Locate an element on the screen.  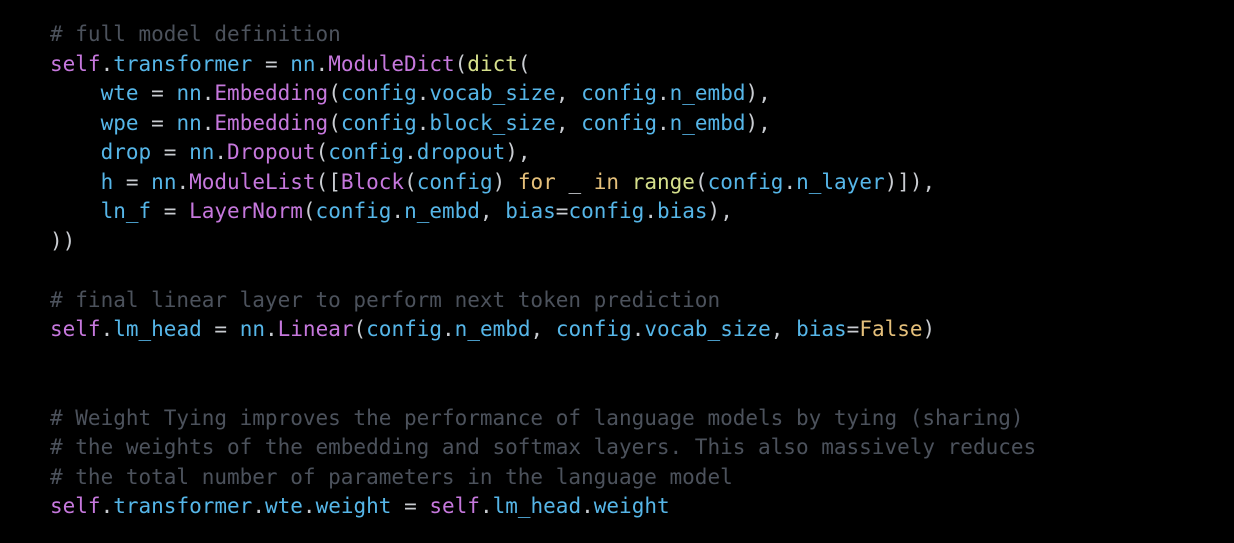
code-token-ident: dropout is located at coordinates (461, 152).